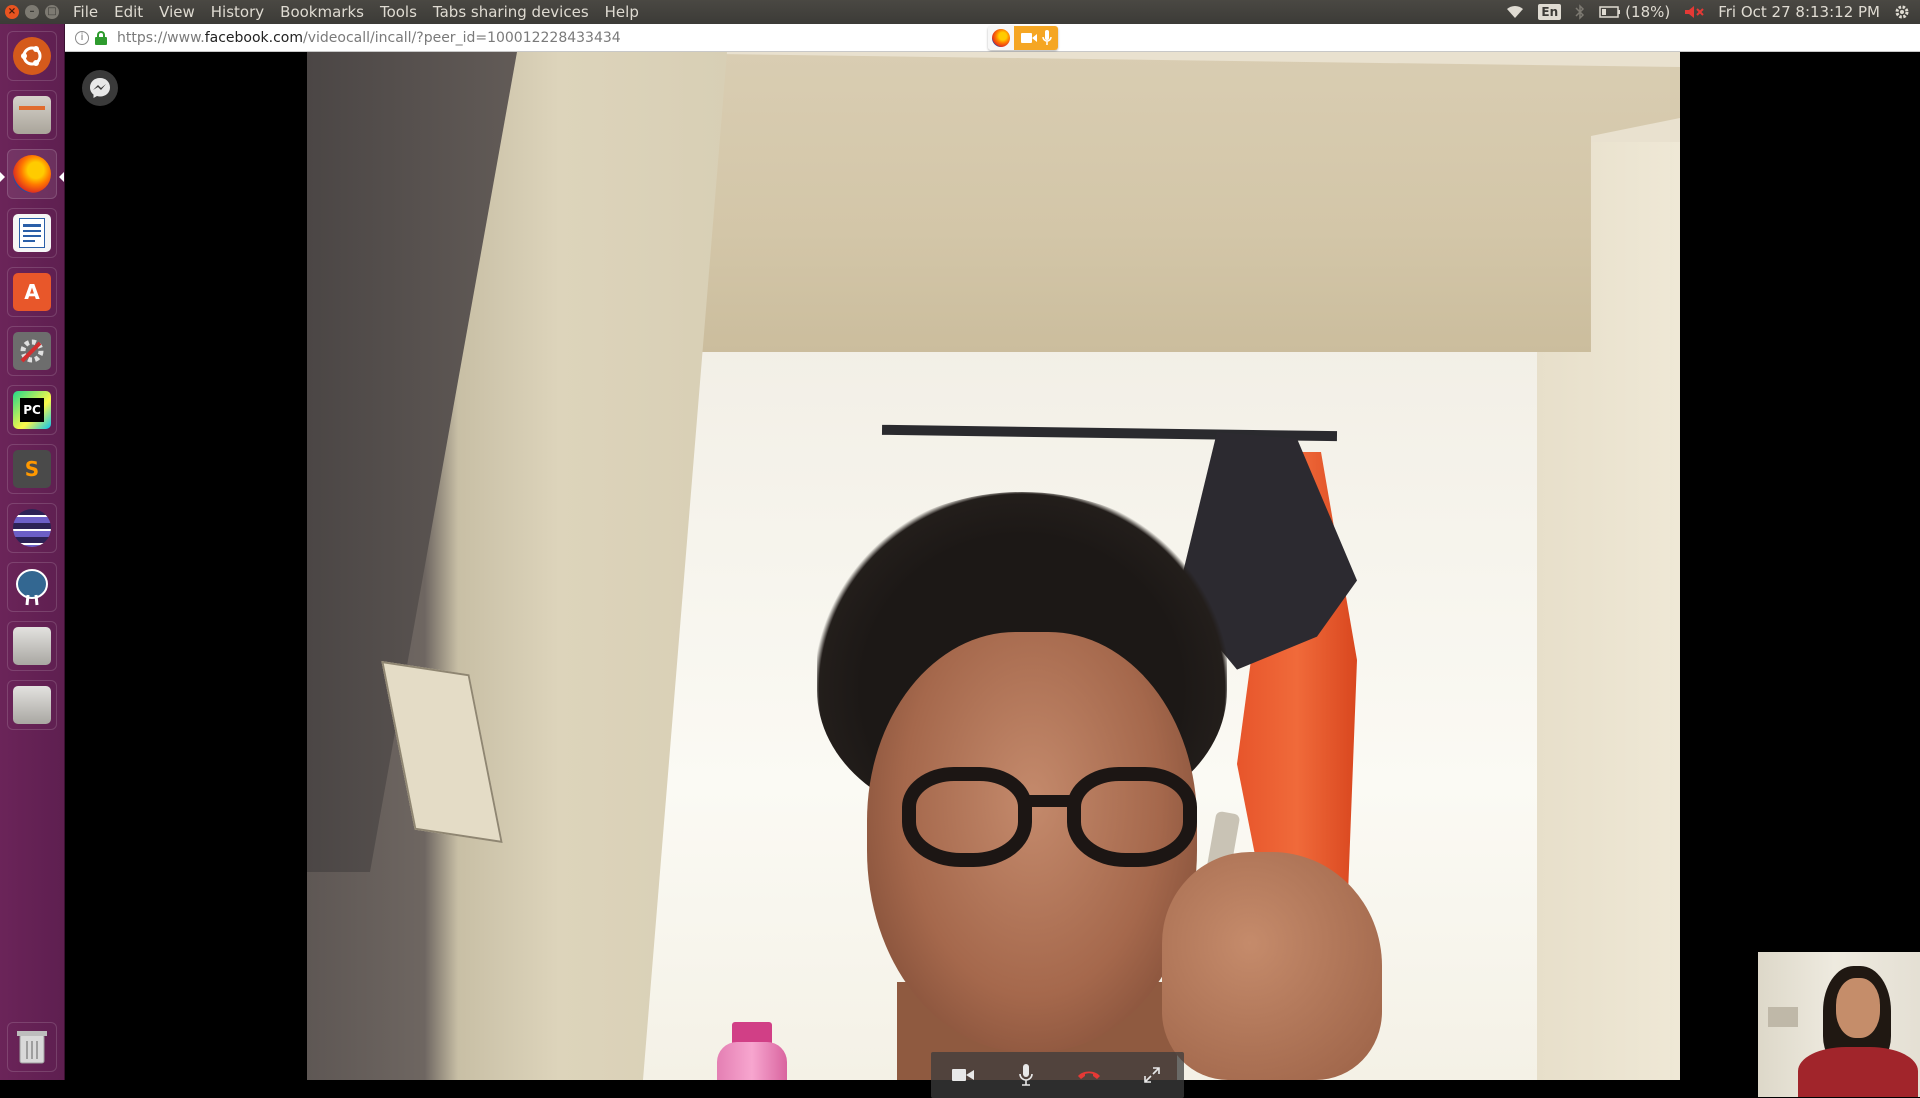 The height and width of the screenshot is (1098, 1920). I want to click on eclipse-button, so click(32, 528).